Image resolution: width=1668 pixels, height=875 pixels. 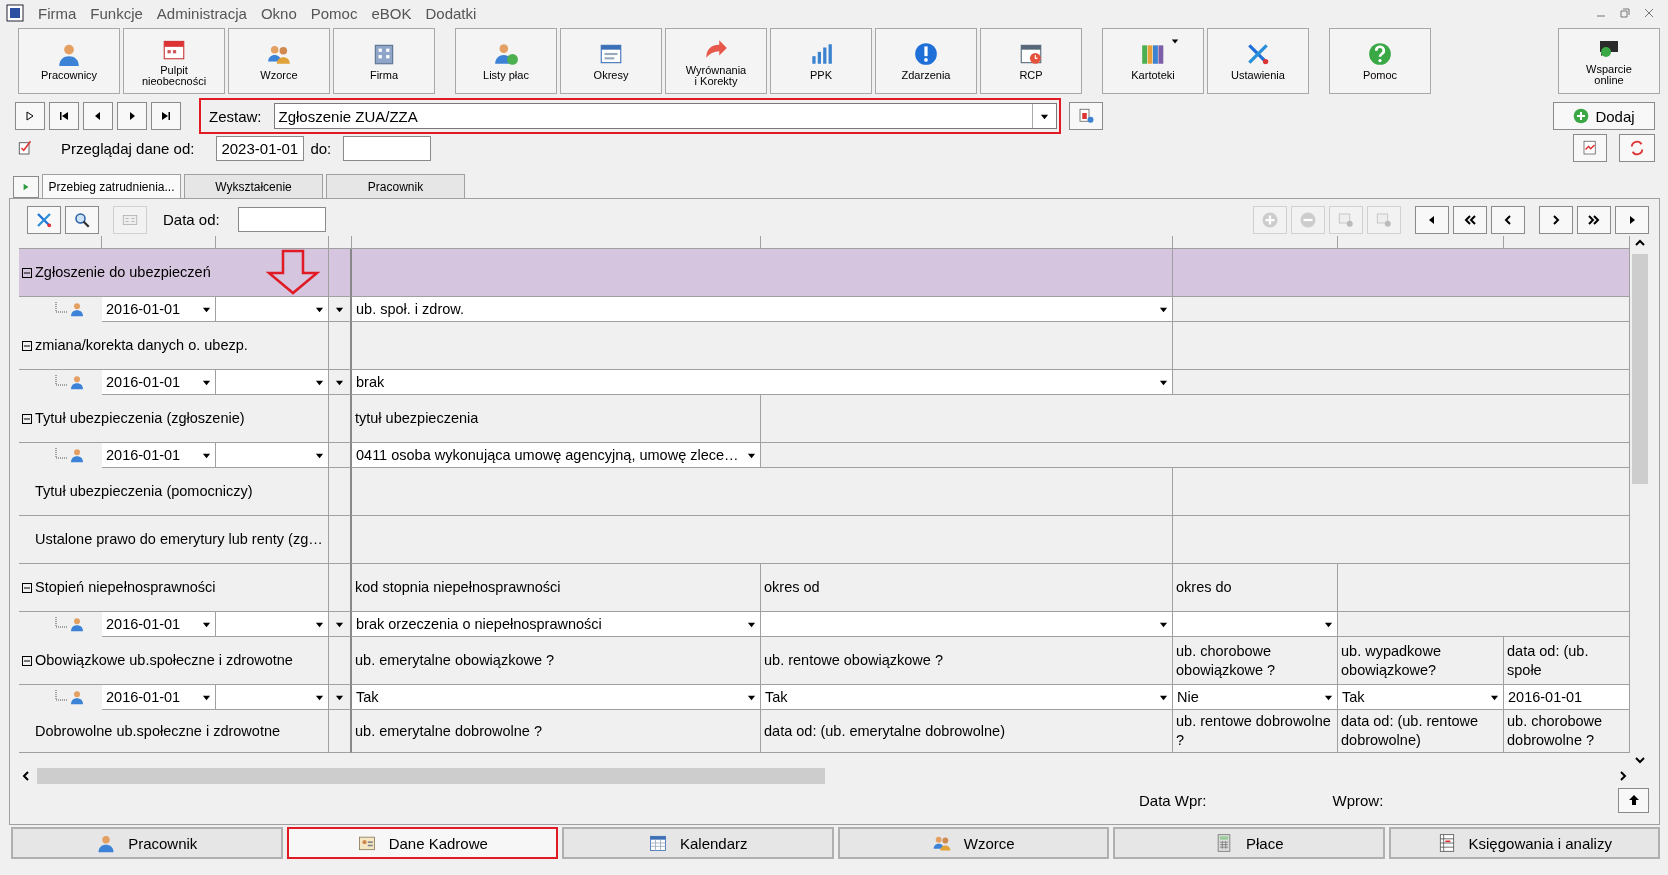 I want to click on menu-item: Funkcje, so click(x=116, y=13).